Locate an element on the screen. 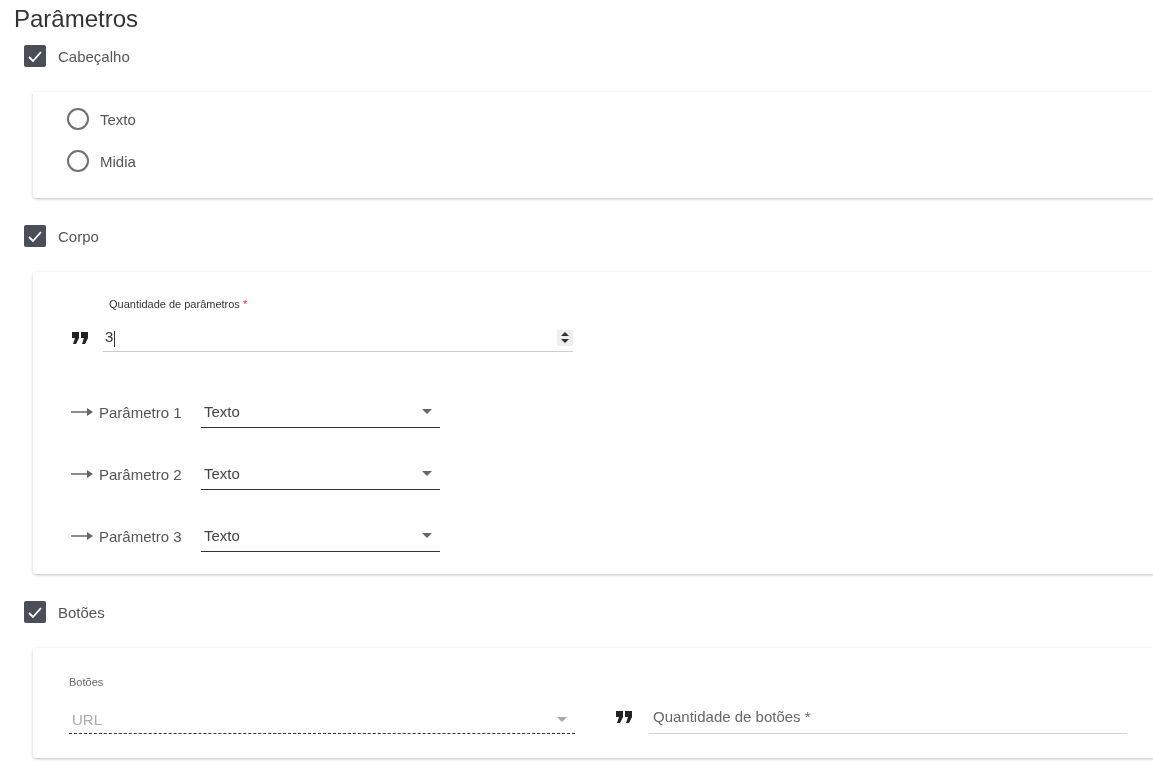  checkbox-label: Corpo is located at coordinates (78, 236).